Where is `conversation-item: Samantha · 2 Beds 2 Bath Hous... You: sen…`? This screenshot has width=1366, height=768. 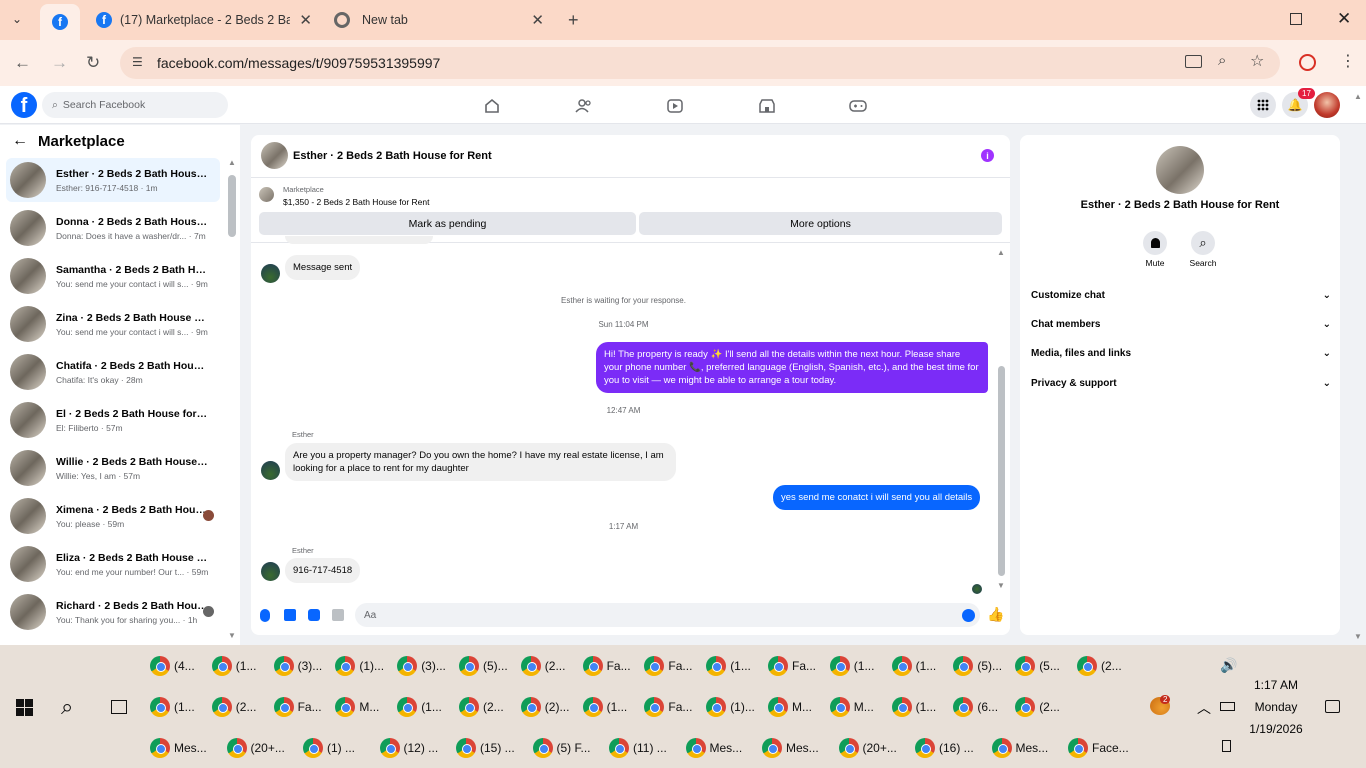 conversation-item: Samantha · 2 Beds 2 Bath Hous... You: sen… is located at coordinates (113, 276).